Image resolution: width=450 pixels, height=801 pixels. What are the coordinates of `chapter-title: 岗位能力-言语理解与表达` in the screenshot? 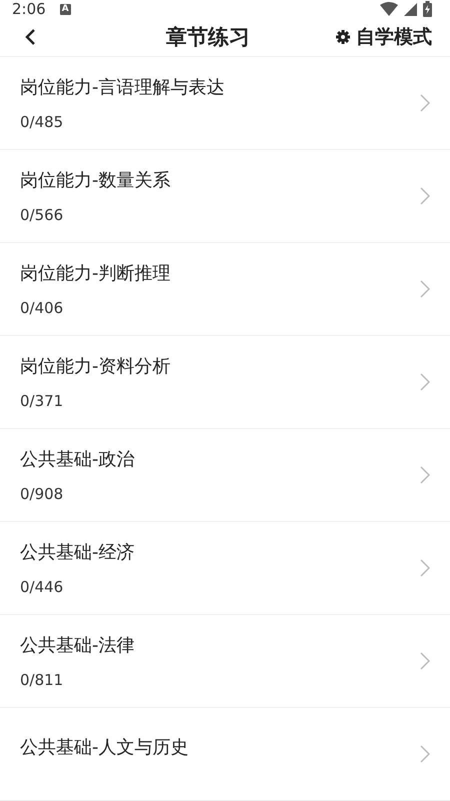 It's located at (123, 87).